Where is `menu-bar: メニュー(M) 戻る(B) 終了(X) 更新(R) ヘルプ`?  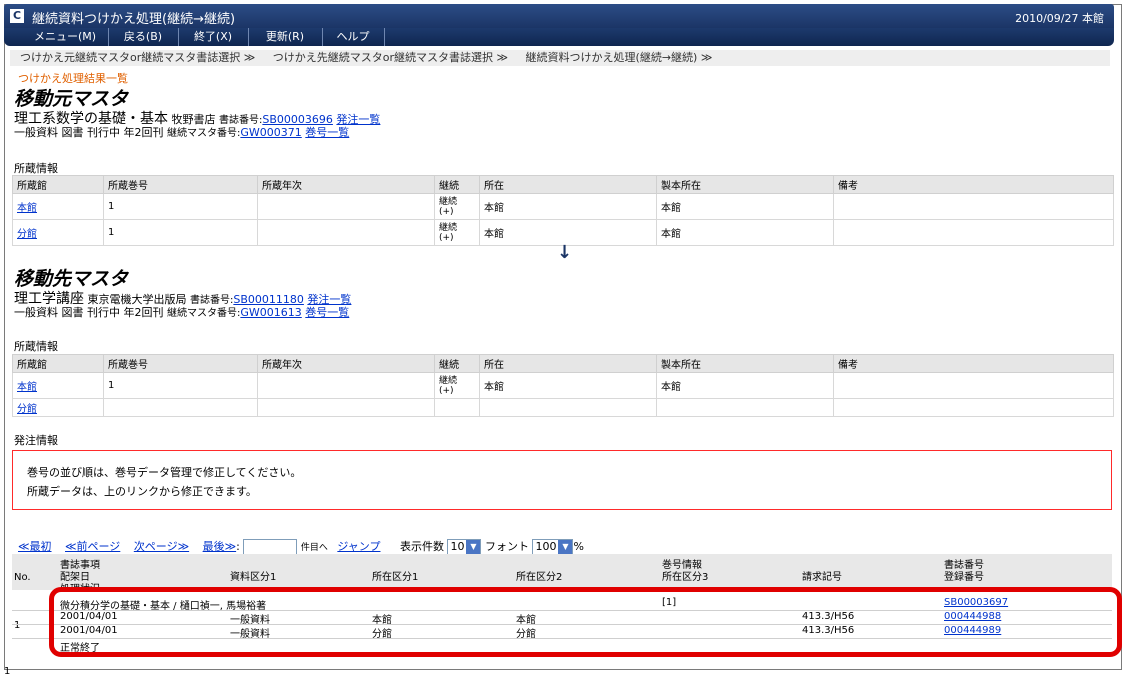
menu-bar: メニュー(M) 戻る(B) 終了(X) 更新(R) ヘルプ is located at coordinates (559, 37).